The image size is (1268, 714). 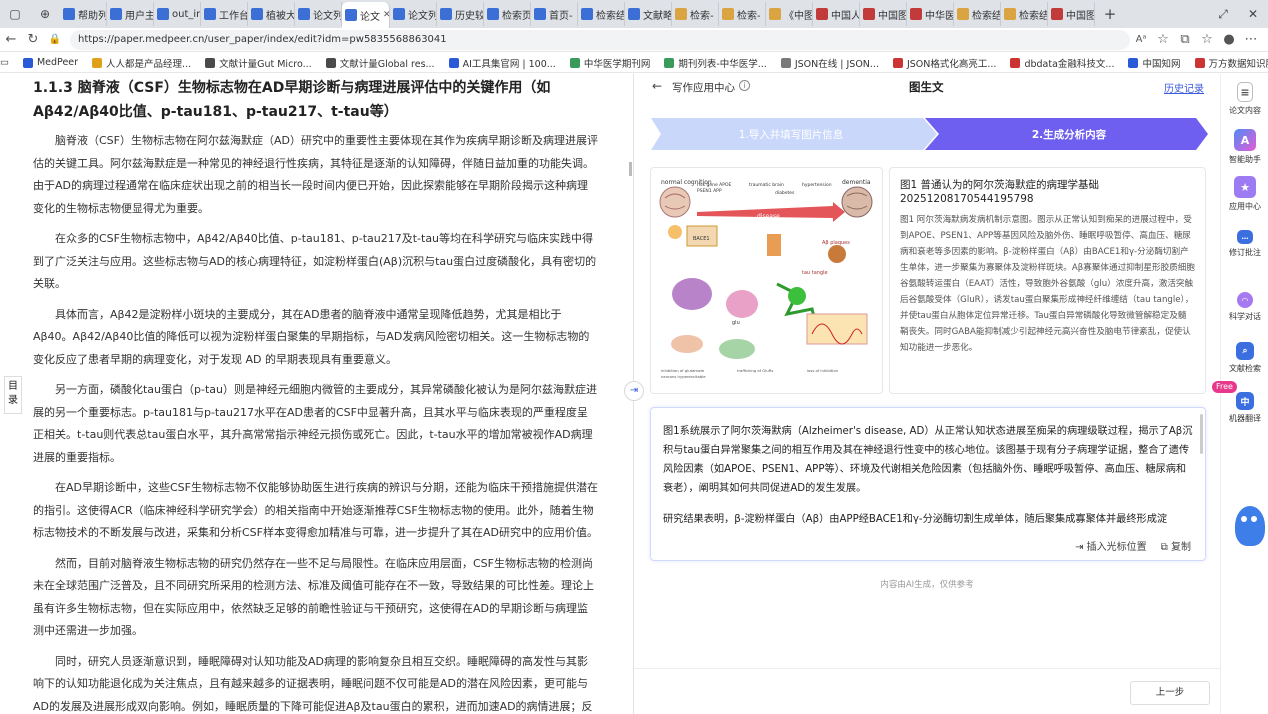 I want to click on info-icon: i, so click(x=744, y=85).